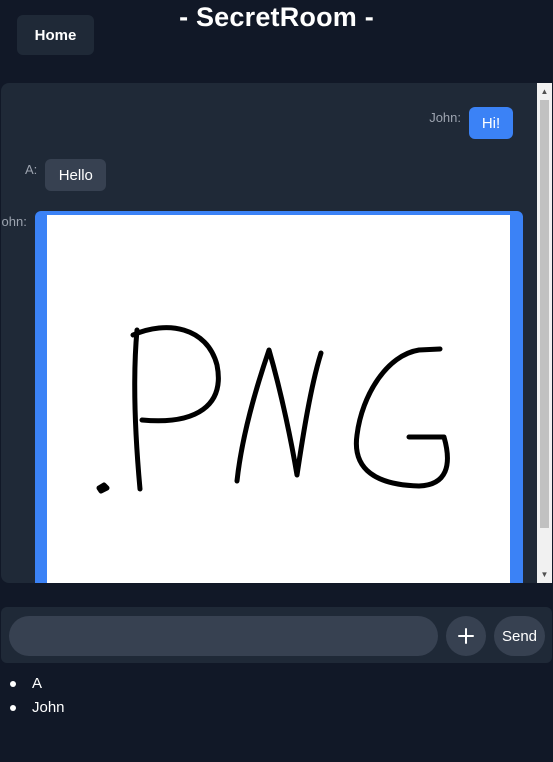 This screenshot has height=762, width=553. I want to click on scroll-thumb, so click(544, 314).